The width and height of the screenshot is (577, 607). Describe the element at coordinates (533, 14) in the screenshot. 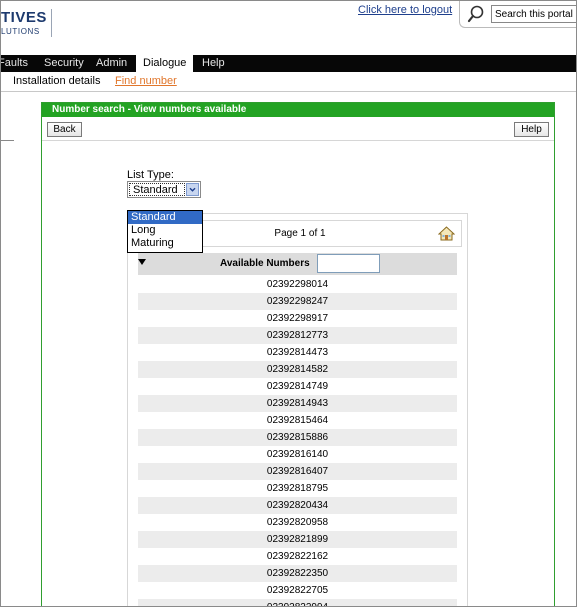

I see `search-input` at that location.